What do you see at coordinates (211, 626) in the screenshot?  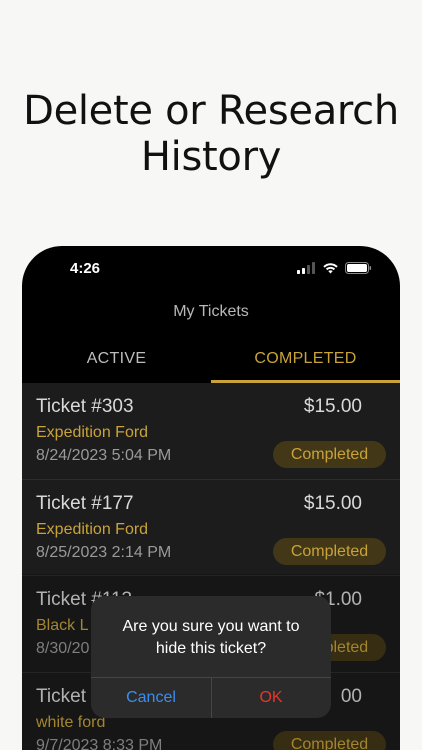 I see `dialog-message-line-1: Are you sure you want to` at bounding box center [211, 626].